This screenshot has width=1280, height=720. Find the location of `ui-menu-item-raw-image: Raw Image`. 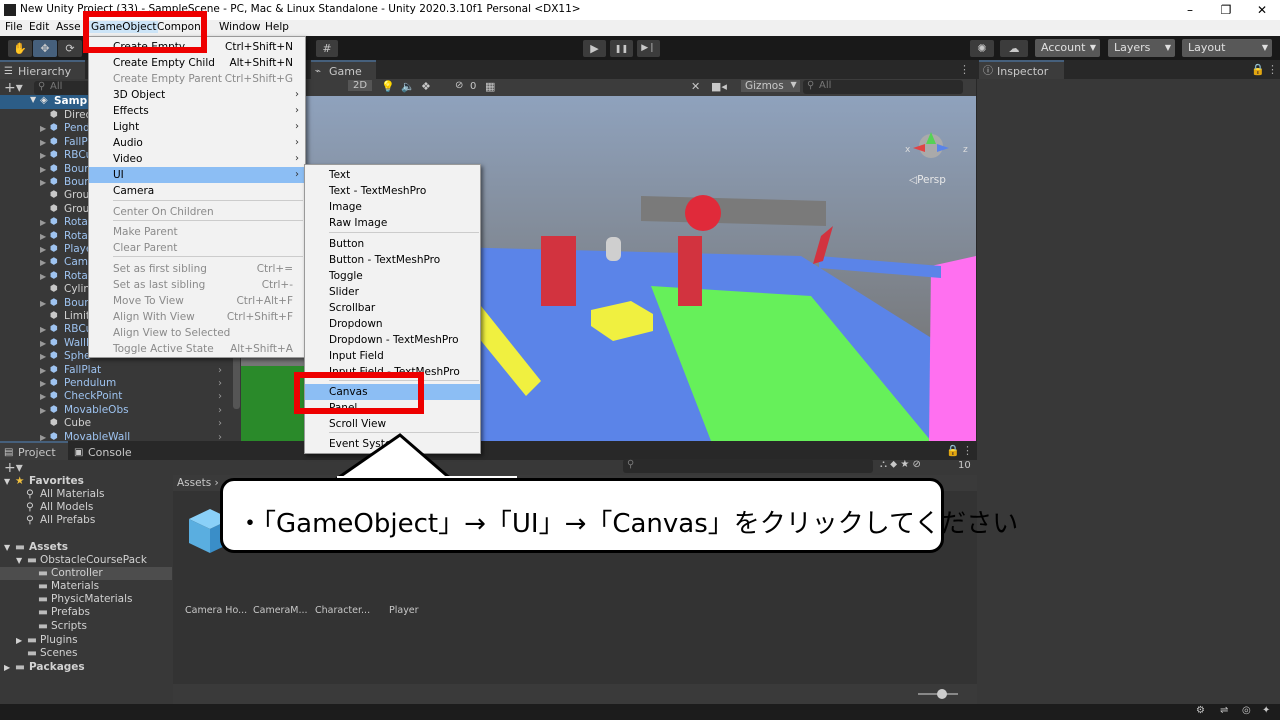

ui-menu-item-raw-image: Raw Image is located at coordinates (392, 223).